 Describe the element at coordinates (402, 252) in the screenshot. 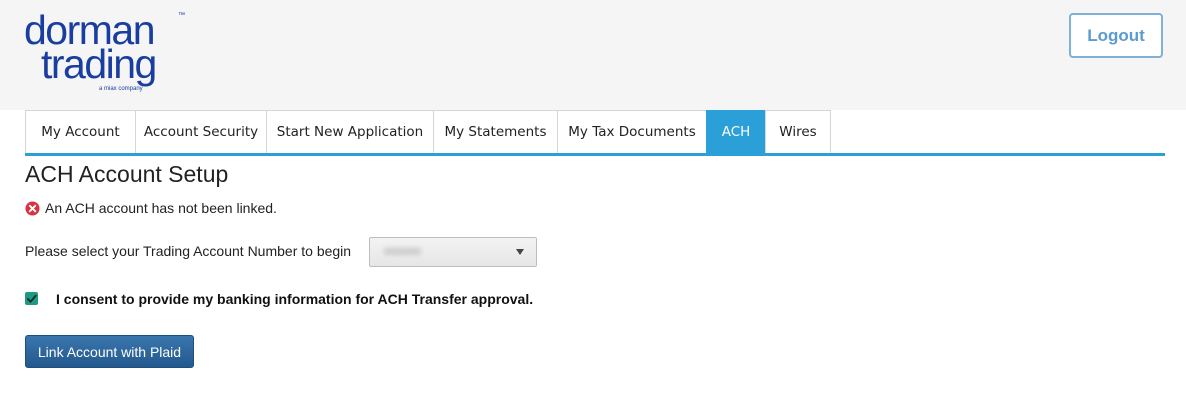

I see `selected-account-value: 000000` at that location.